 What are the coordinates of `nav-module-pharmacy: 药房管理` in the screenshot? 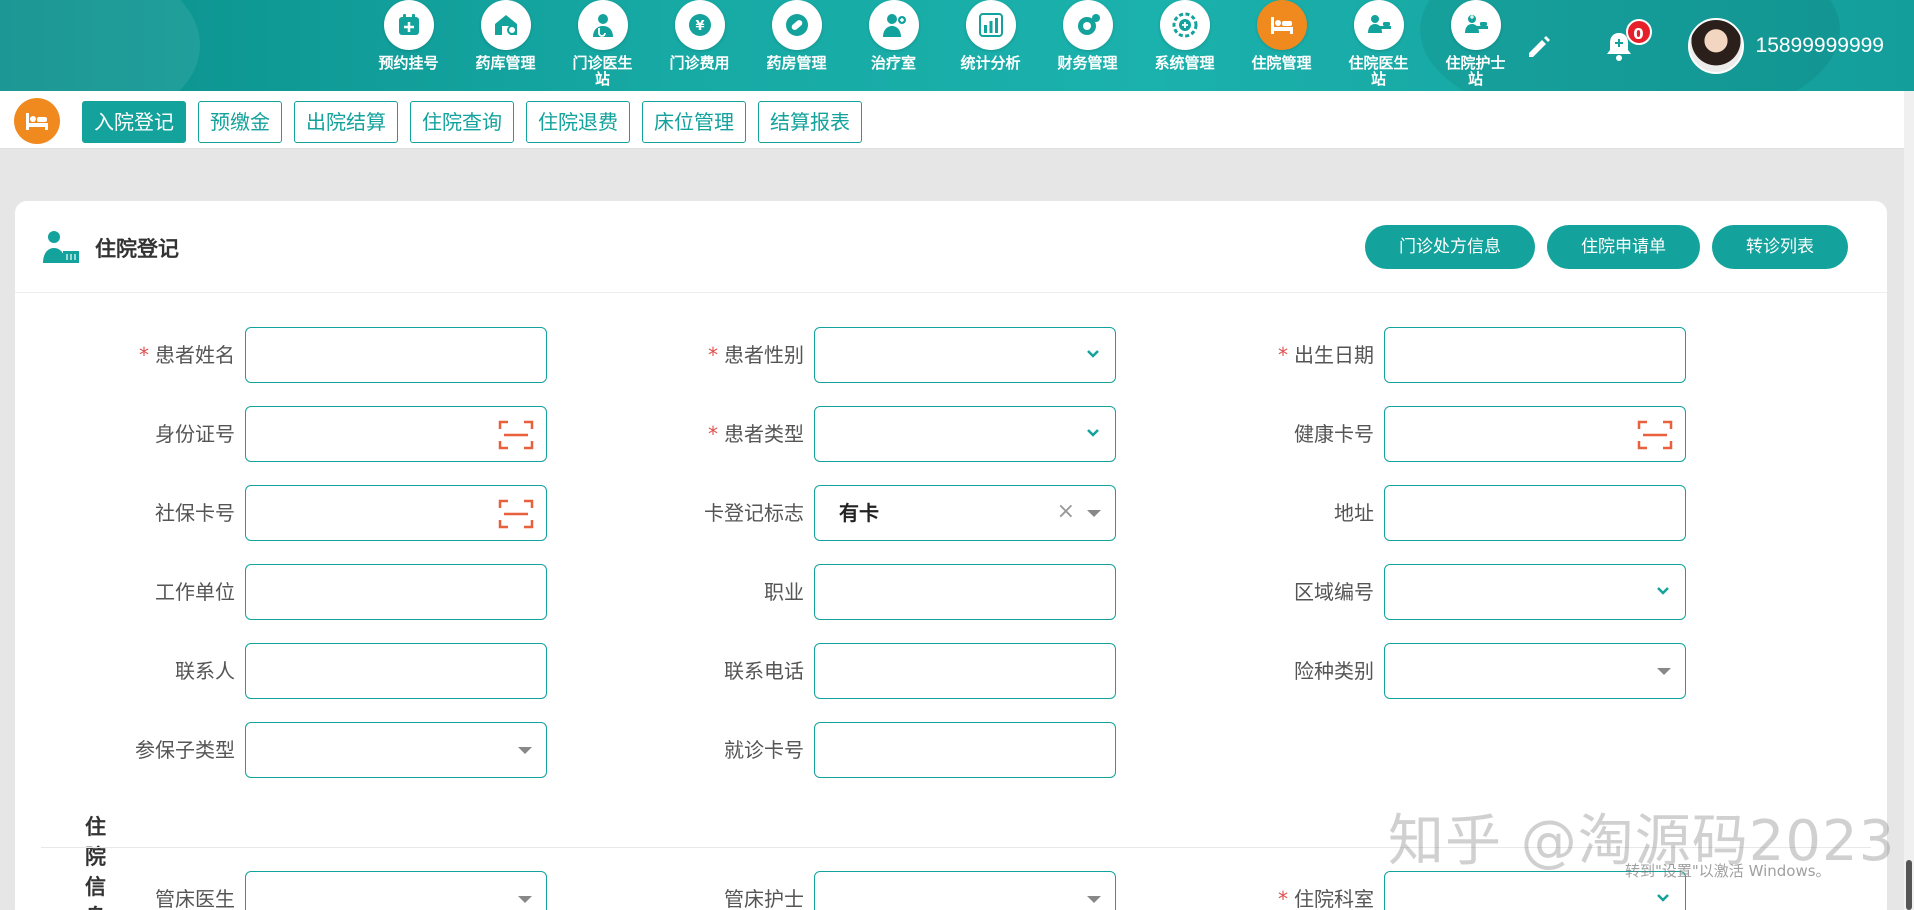 It's located at (796, 45).